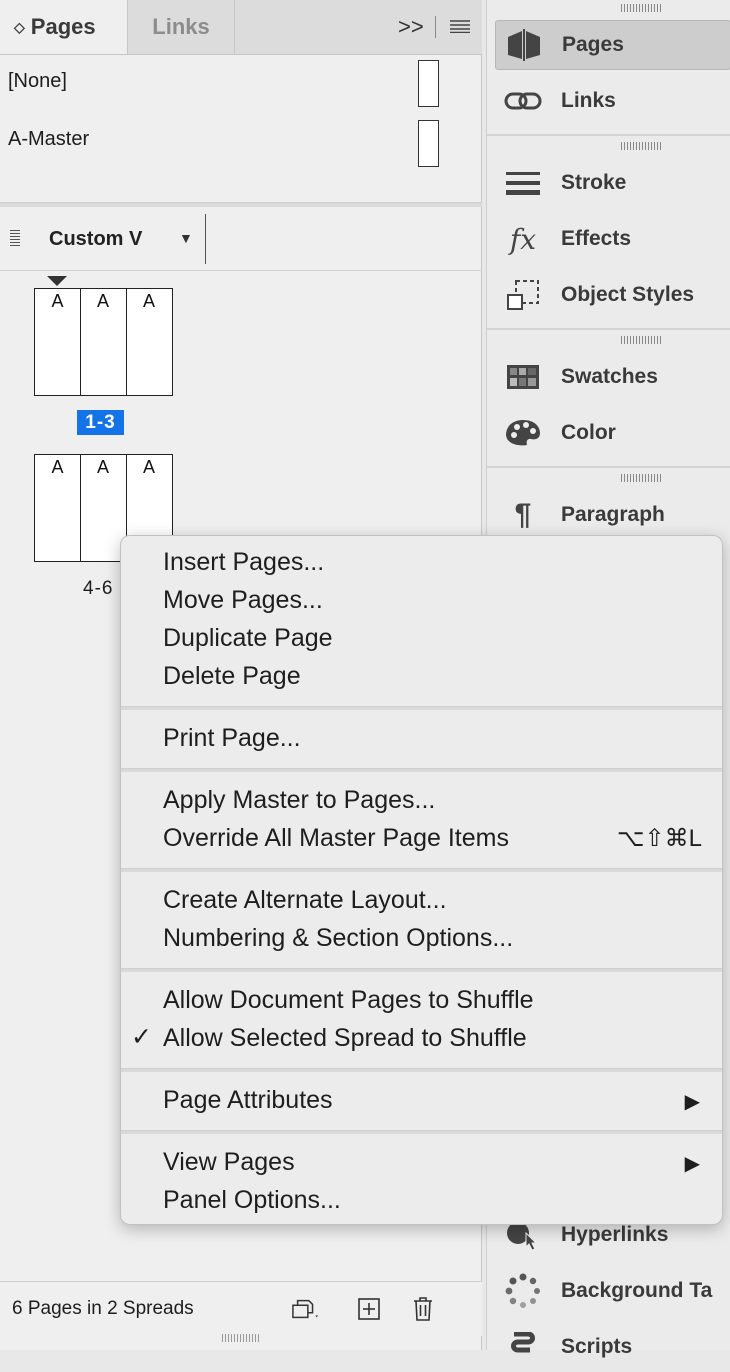  Describe the element at coordinates (523, 514) in the screenshot. I see `paragraph-icon: ¶` at that location.